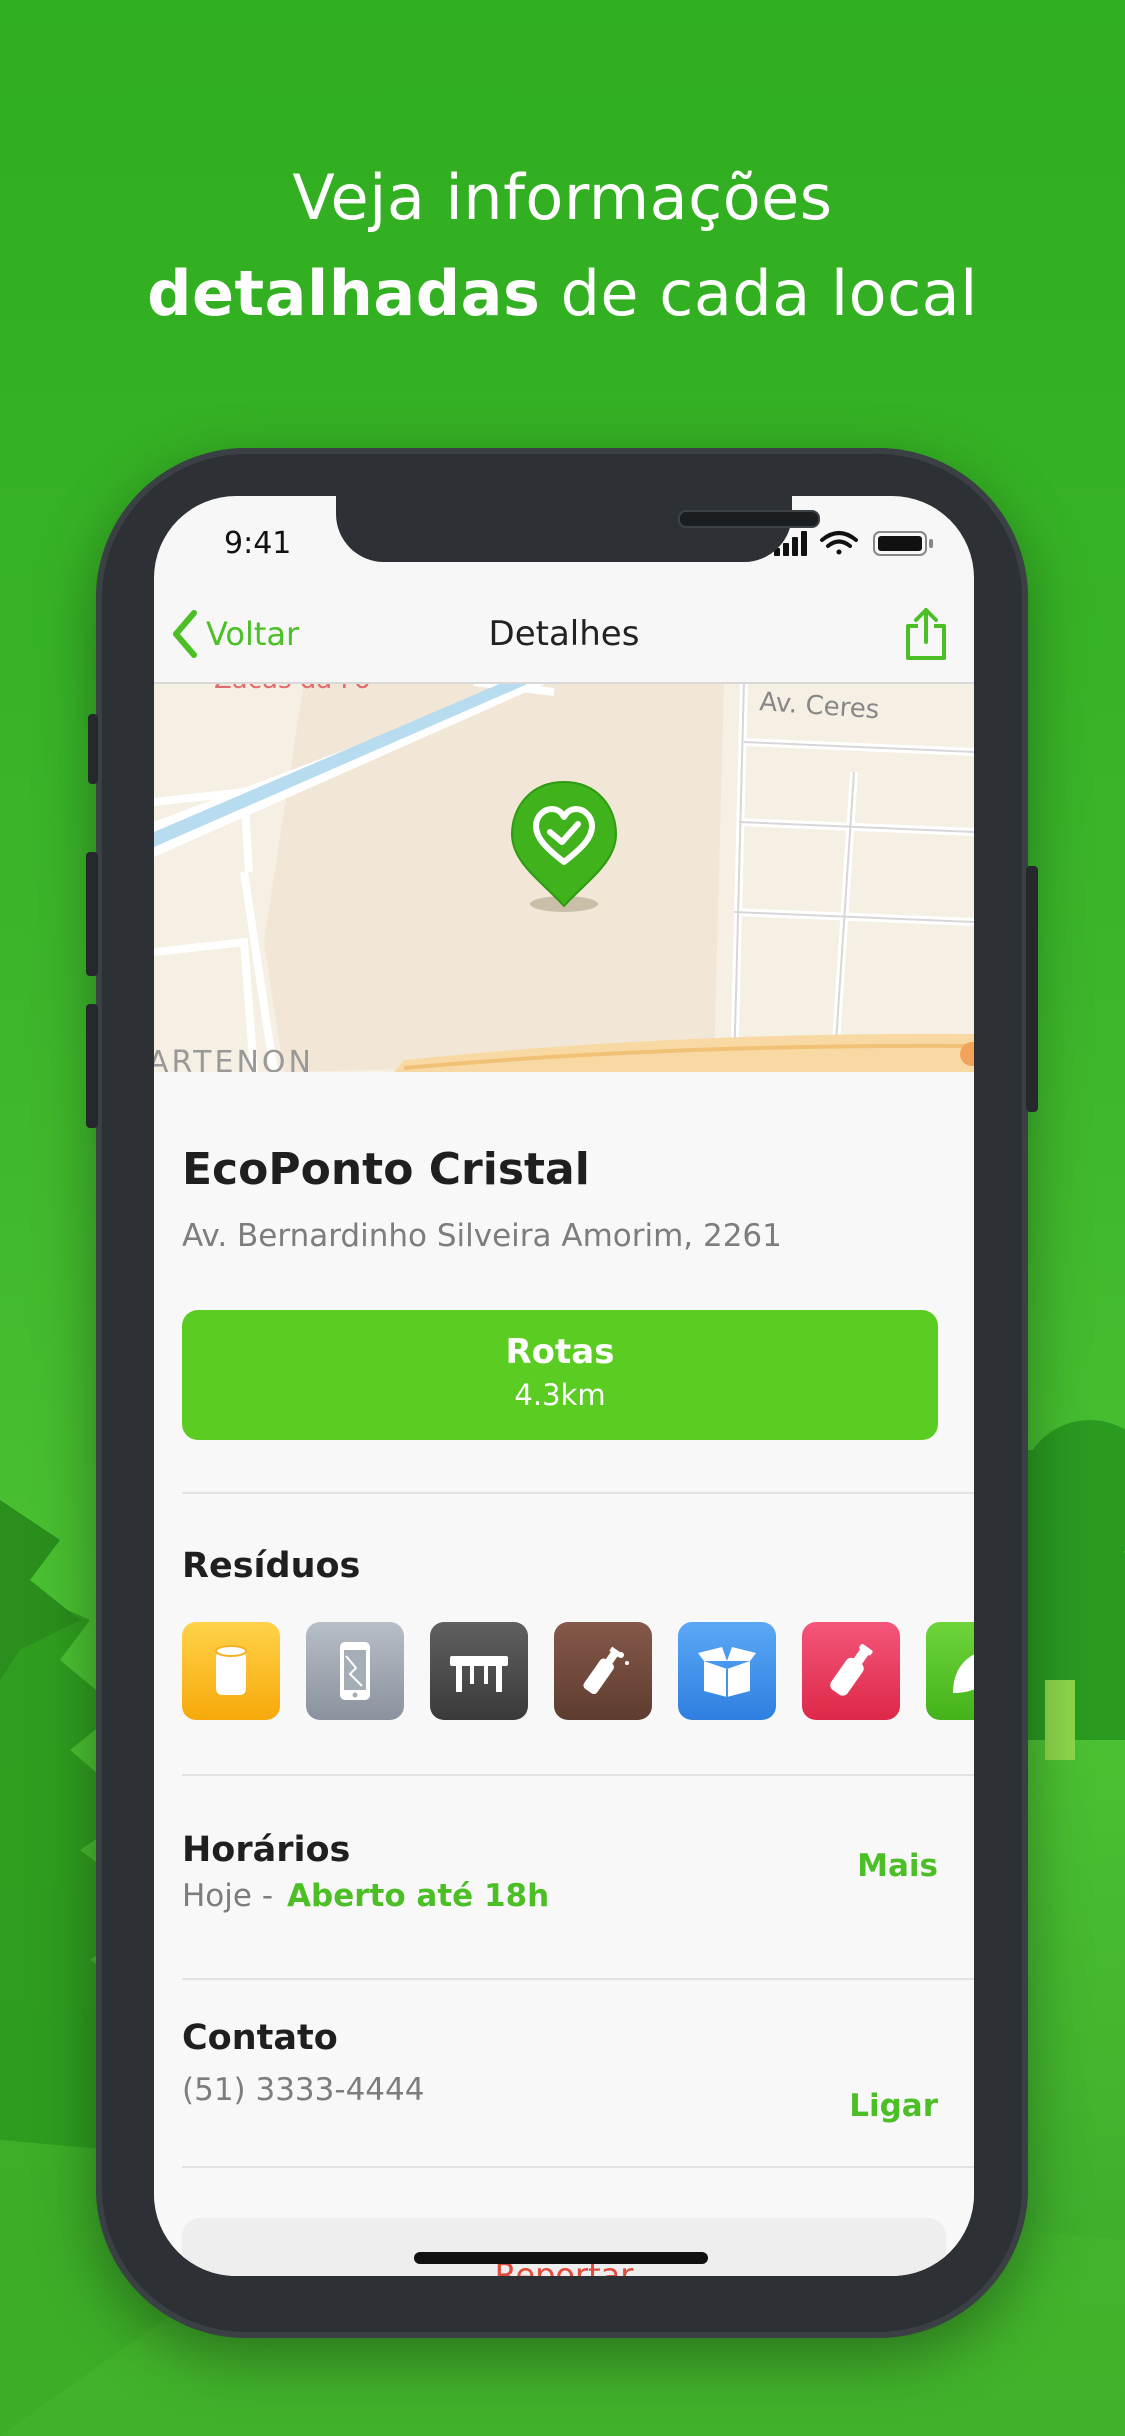  I want to click on headline-rest: de cada local, so click(759, 293).